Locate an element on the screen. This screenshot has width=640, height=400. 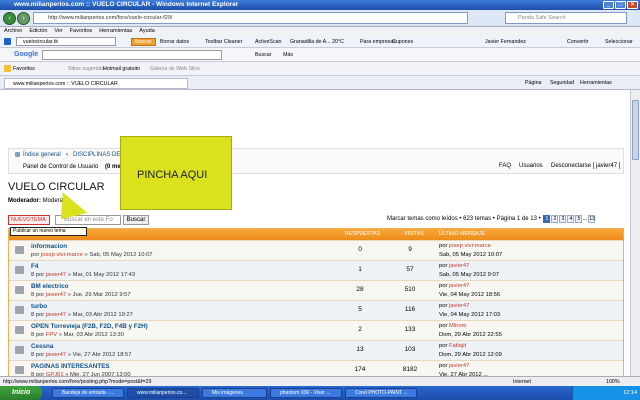
topic-title: F4 is located at coordinates (34, 266).